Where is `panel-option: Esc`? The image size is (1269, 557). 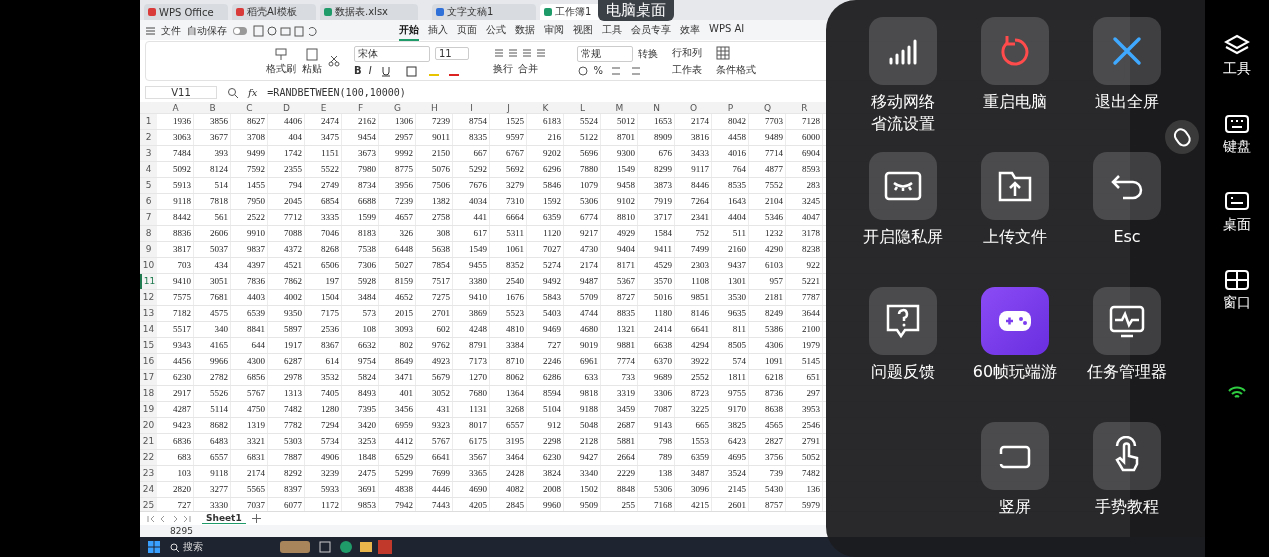
panel-option: Esc is located at coordinates (1127, 219).